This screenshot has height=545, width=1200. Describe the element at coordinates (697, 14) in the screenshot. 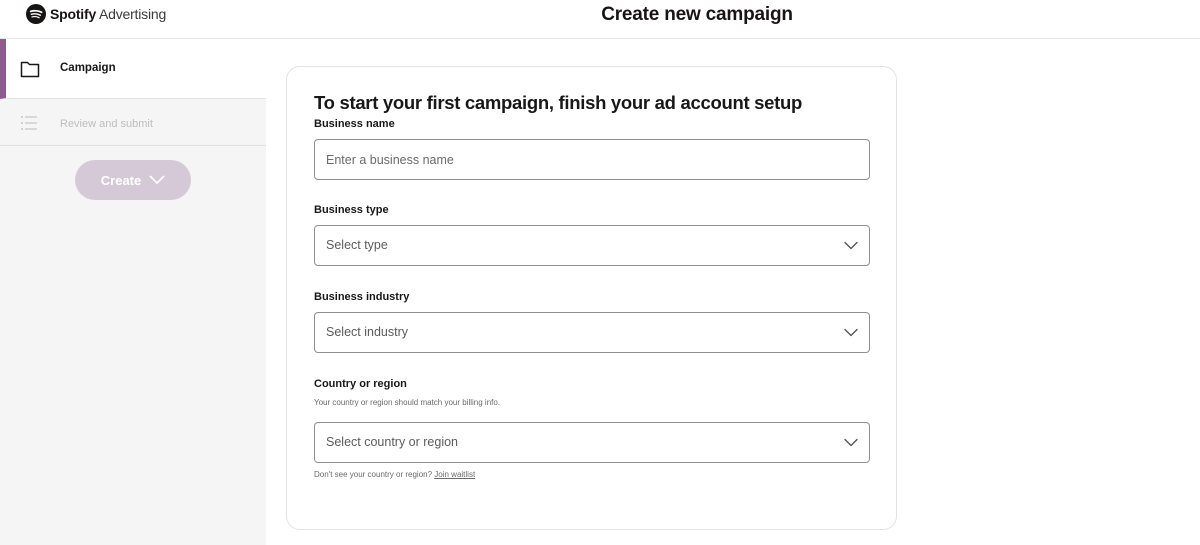

I see `page-title: Create new campaign` at that location.